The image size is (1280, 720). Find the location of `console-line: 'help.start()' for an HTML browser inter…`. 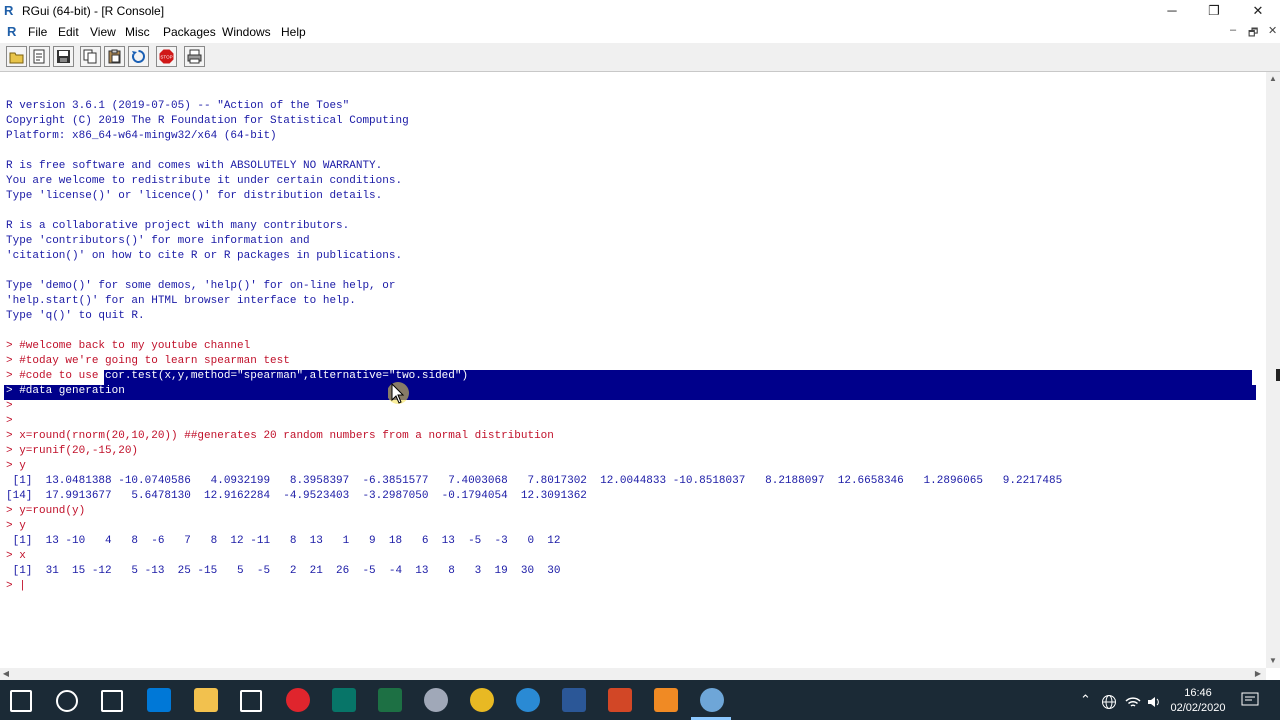

console-line: 'help.start()' for an HTML browser inter… is located at coordinates (181, 301).